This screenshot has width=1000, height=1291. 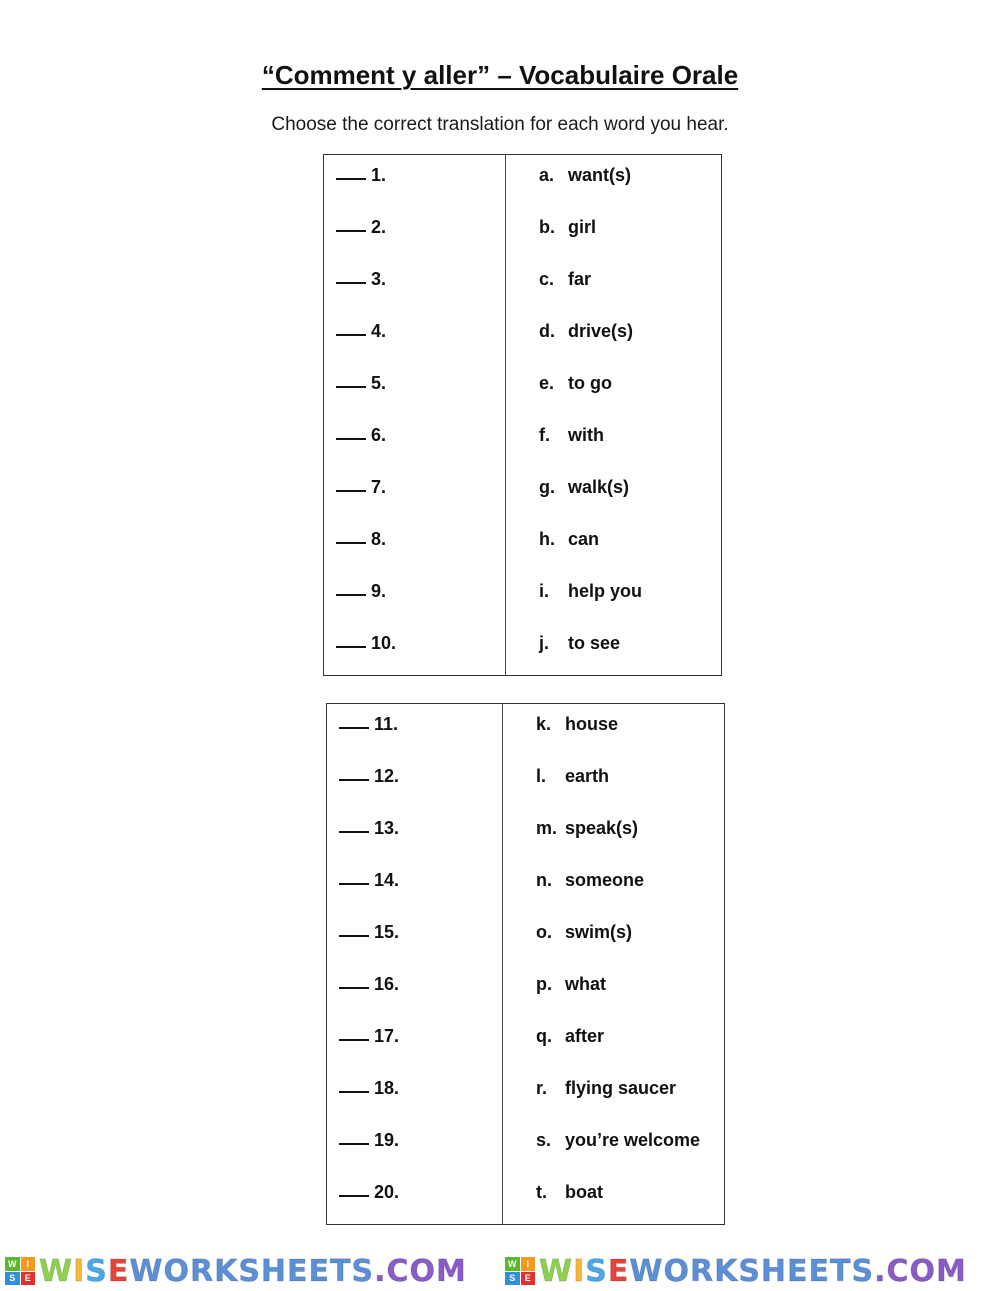 I want to click on option-letter: s., so click(x=544, y=1140).